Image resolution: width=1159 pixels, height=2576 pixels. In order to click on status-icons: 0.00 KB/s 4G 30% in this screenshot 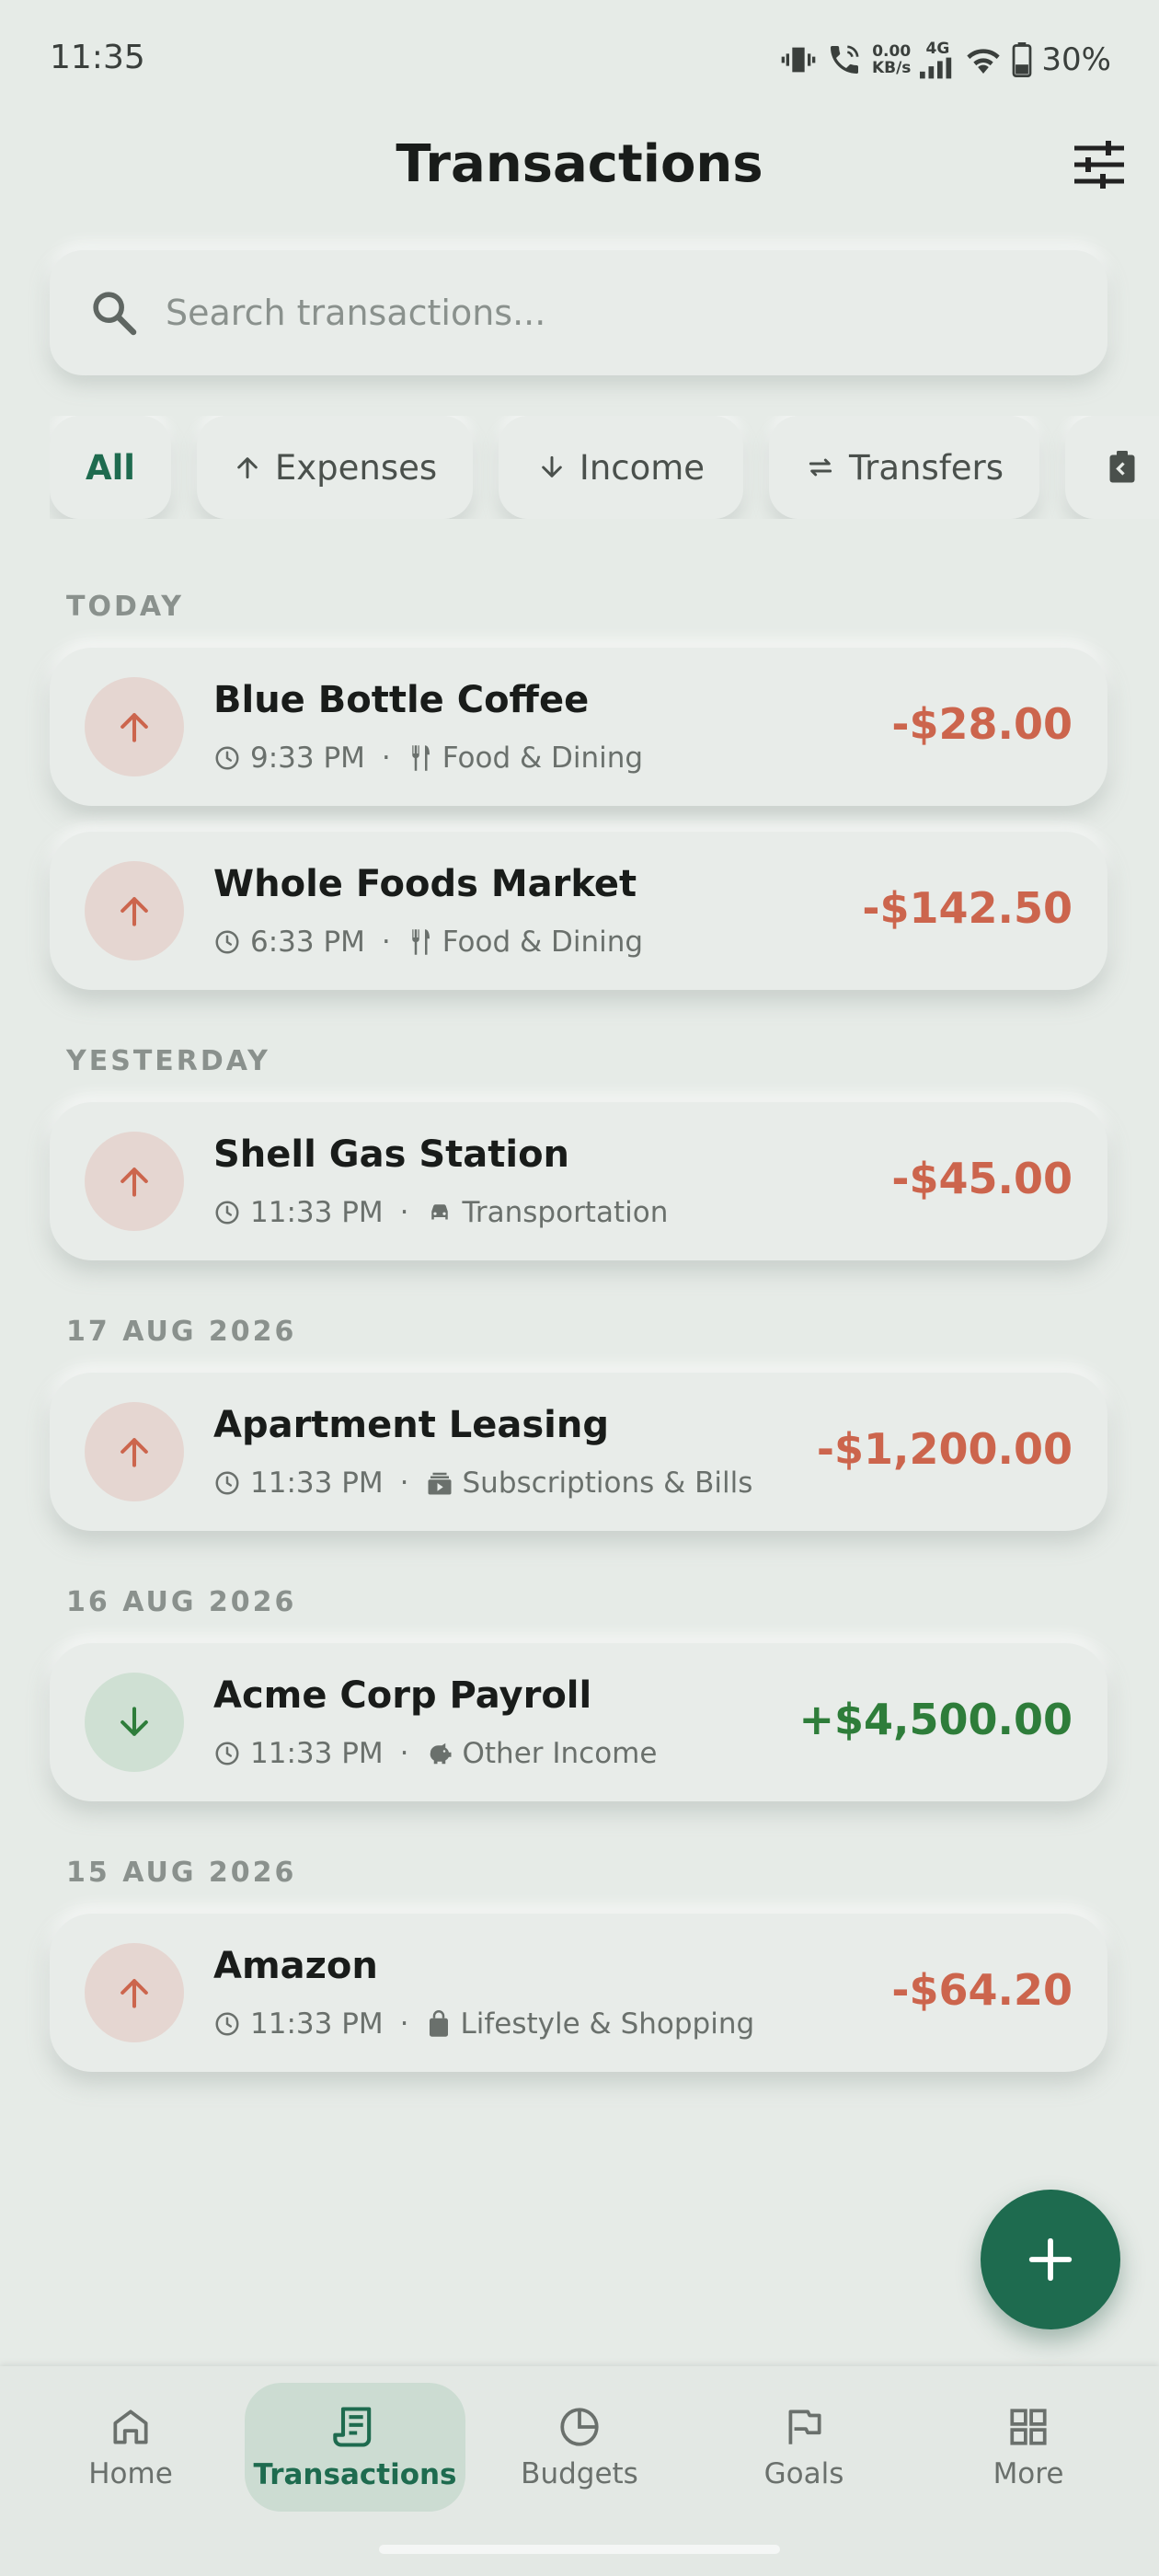, I will do `click(945, 59)`.